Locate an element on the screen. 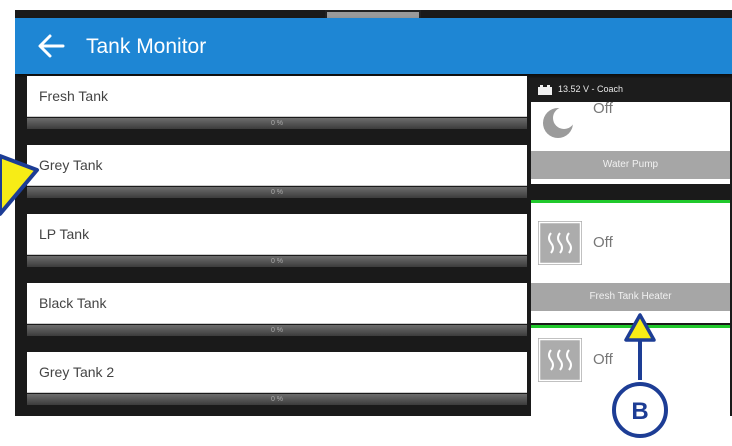  tank-item-grey: Grey Tank 0 % is located at coordinates (277, 174).